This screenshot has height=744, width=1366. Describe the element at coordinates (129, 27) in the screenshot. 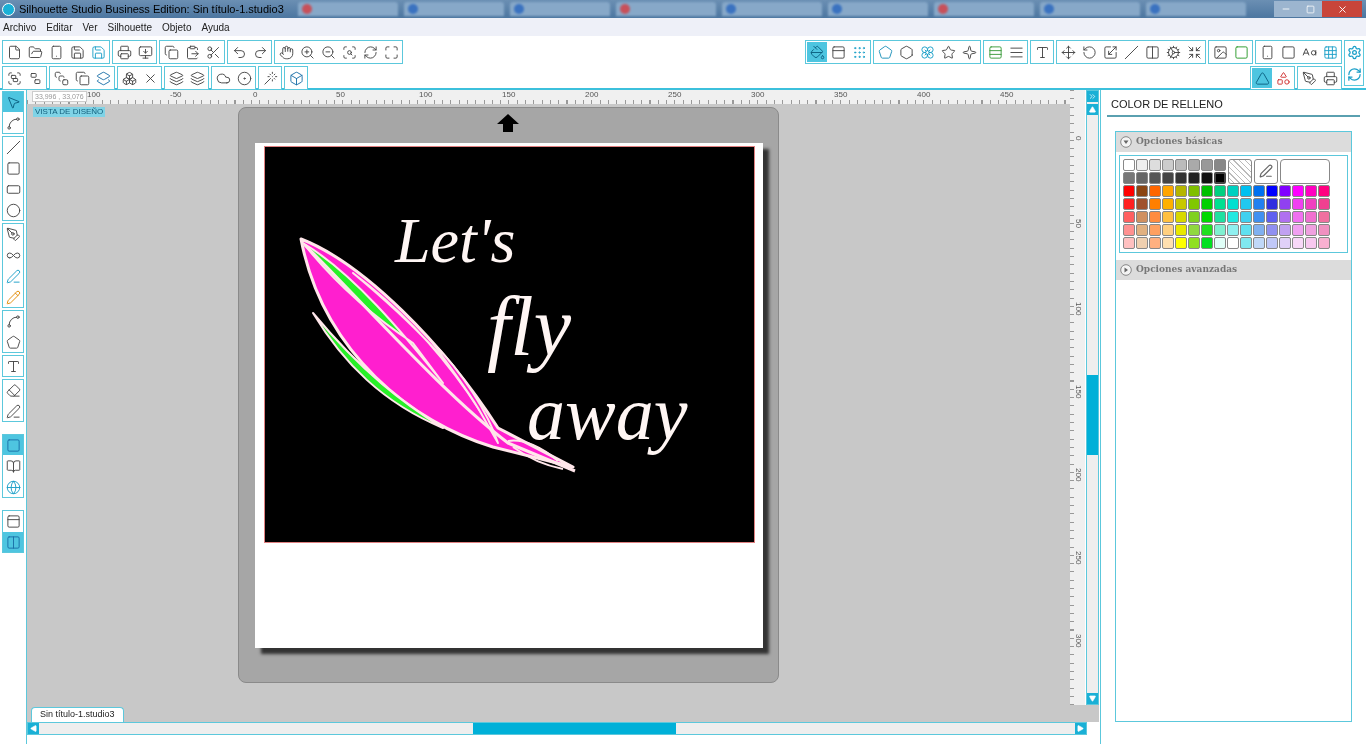

I see `menu-item: Silhouette` at that location.